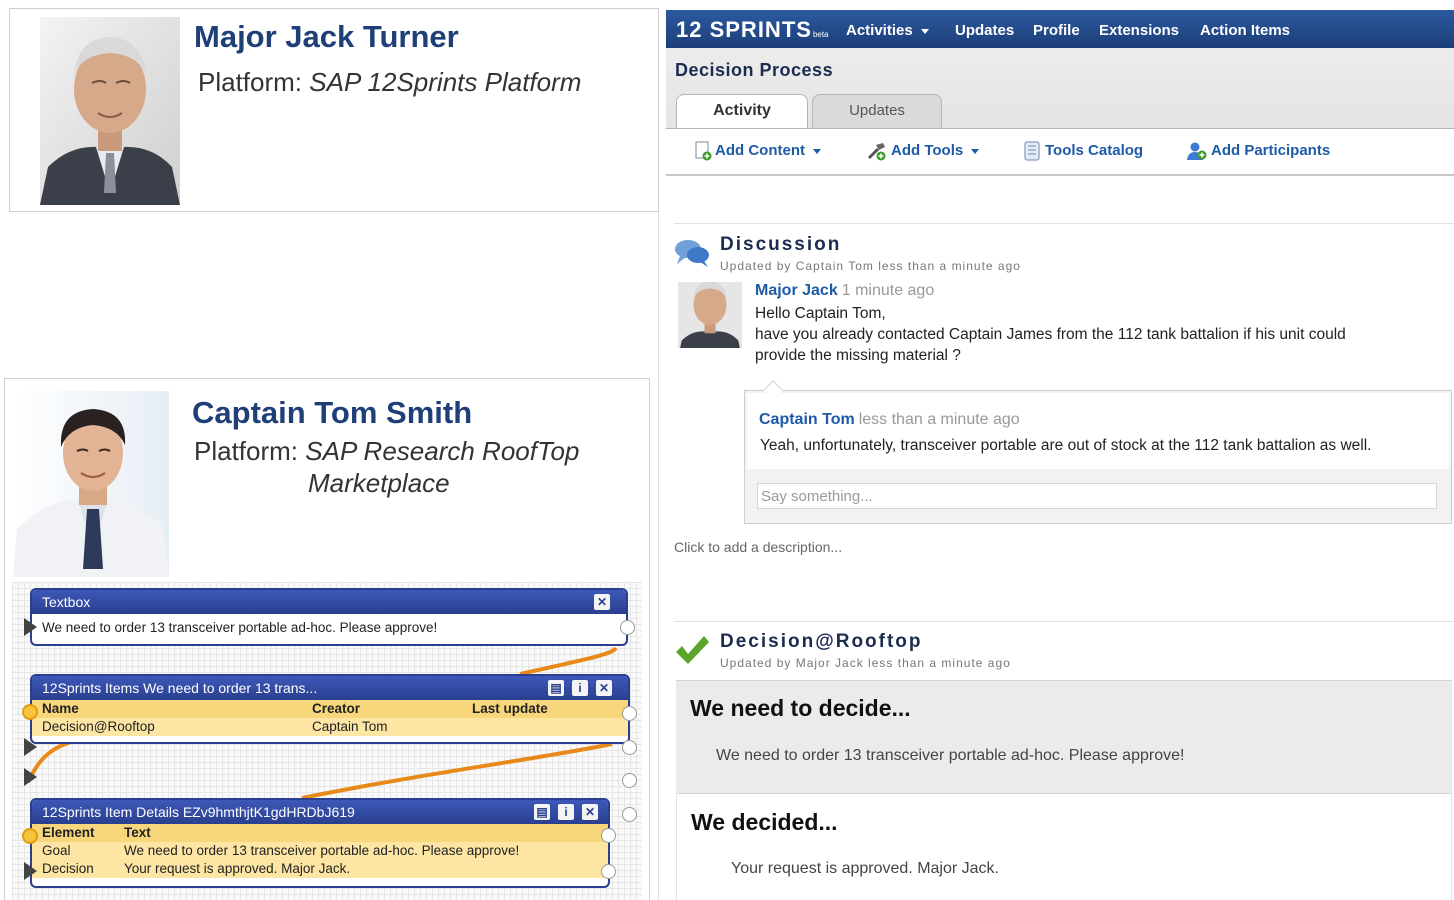 This screenshot has height=900, width=1454. I want to click on tools-catalog-label: Tools Catalog, so click(1094, 150).